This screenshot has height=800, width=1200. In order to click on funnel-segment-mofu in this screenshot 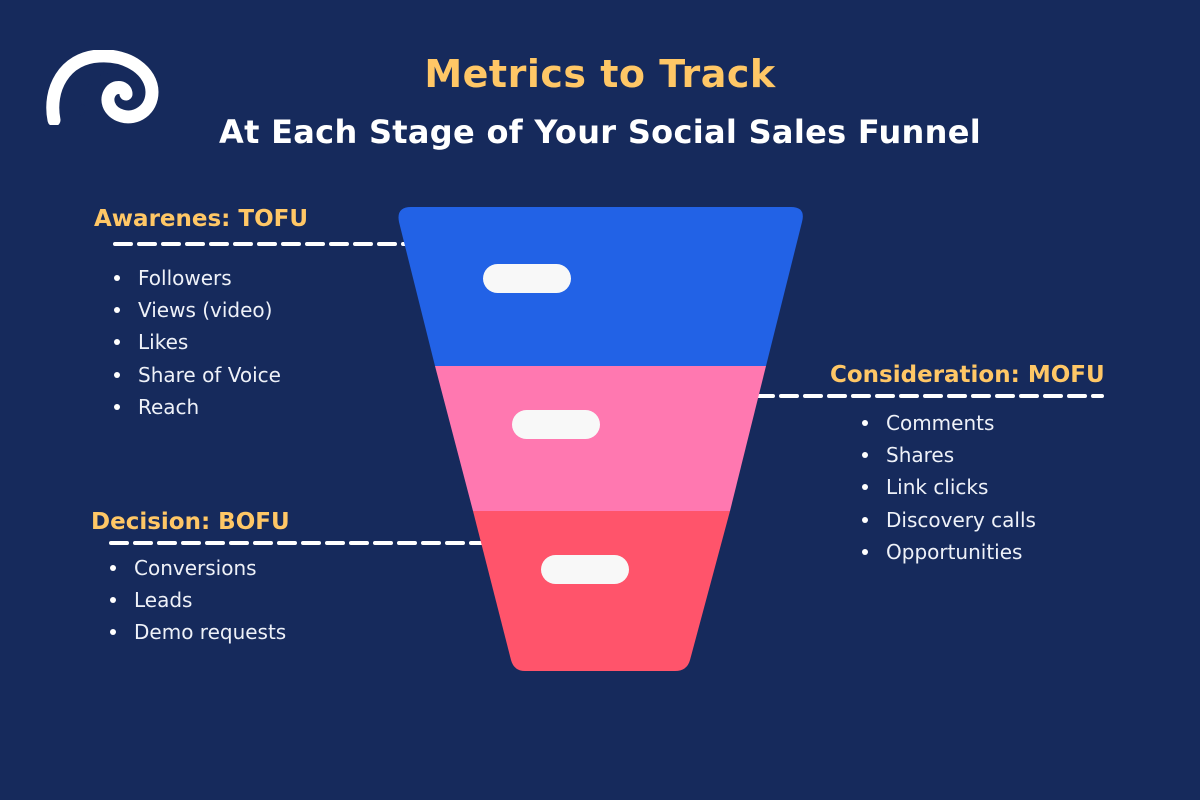, I will do `click(600, 438)`.